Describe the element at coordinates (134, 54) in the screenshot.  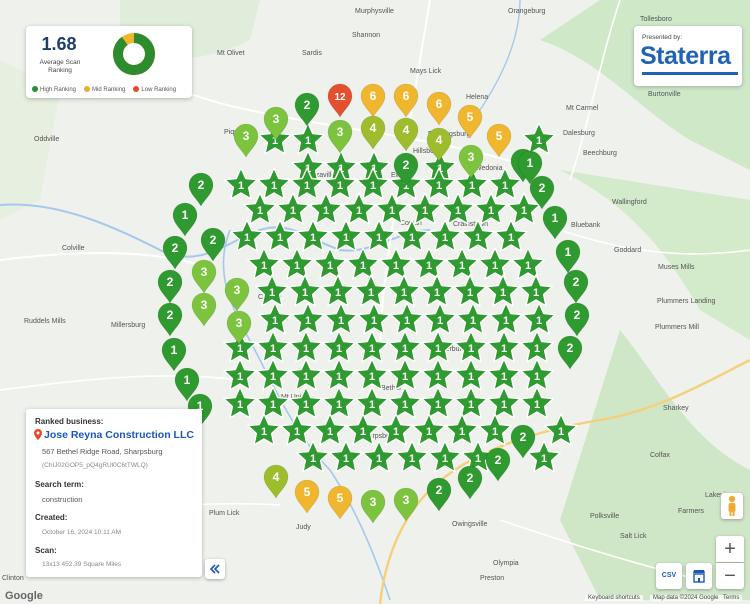
I see `ranking-donut-chart: 90%` at that location.